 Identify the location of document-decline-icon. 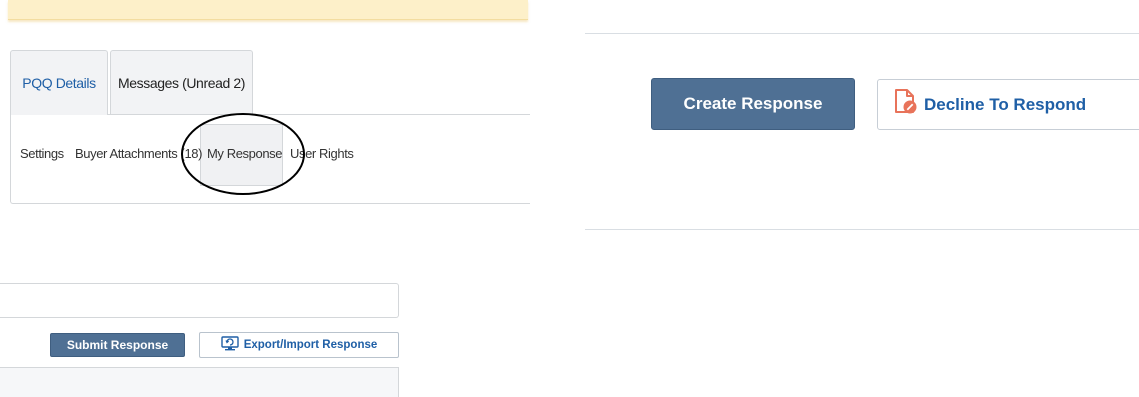
(906, 104).